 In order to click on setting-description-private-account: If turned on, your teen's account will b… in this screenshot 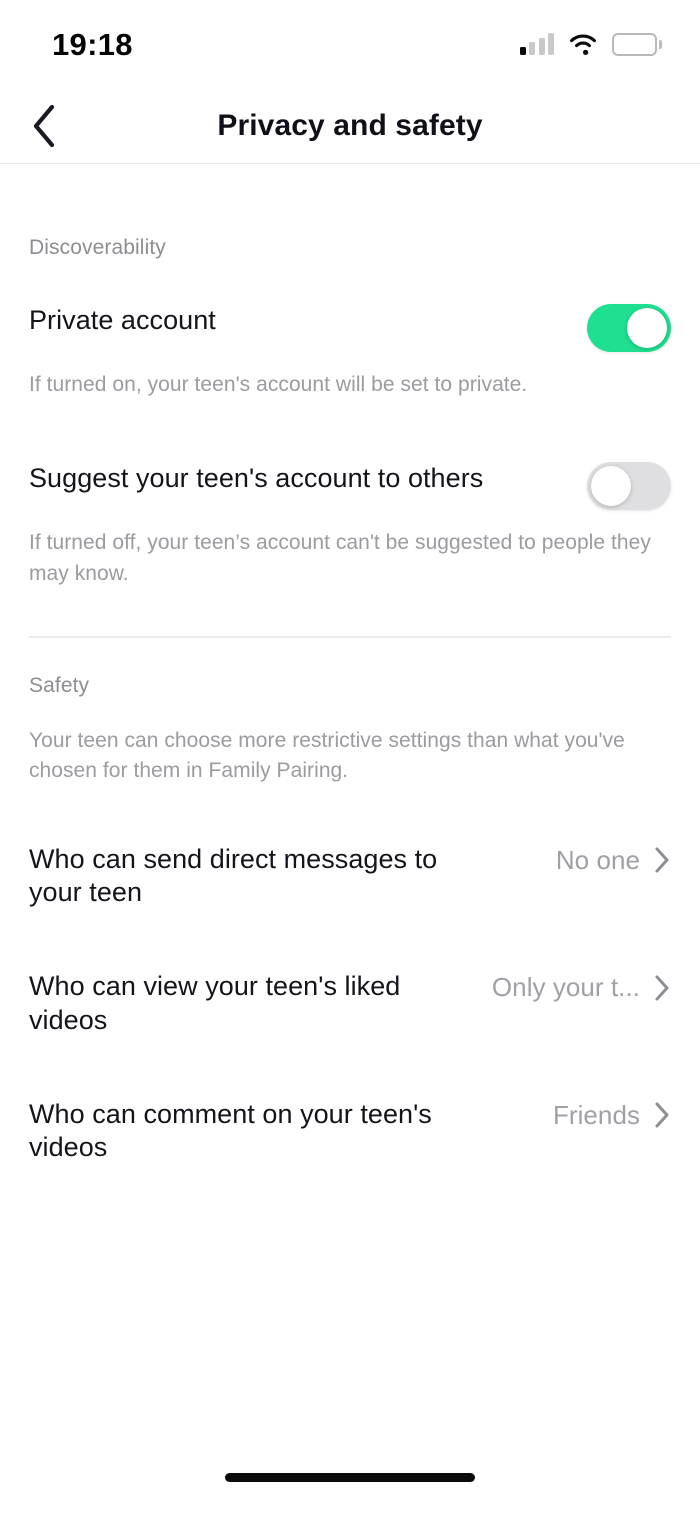, I will do `click(278, 384)`.